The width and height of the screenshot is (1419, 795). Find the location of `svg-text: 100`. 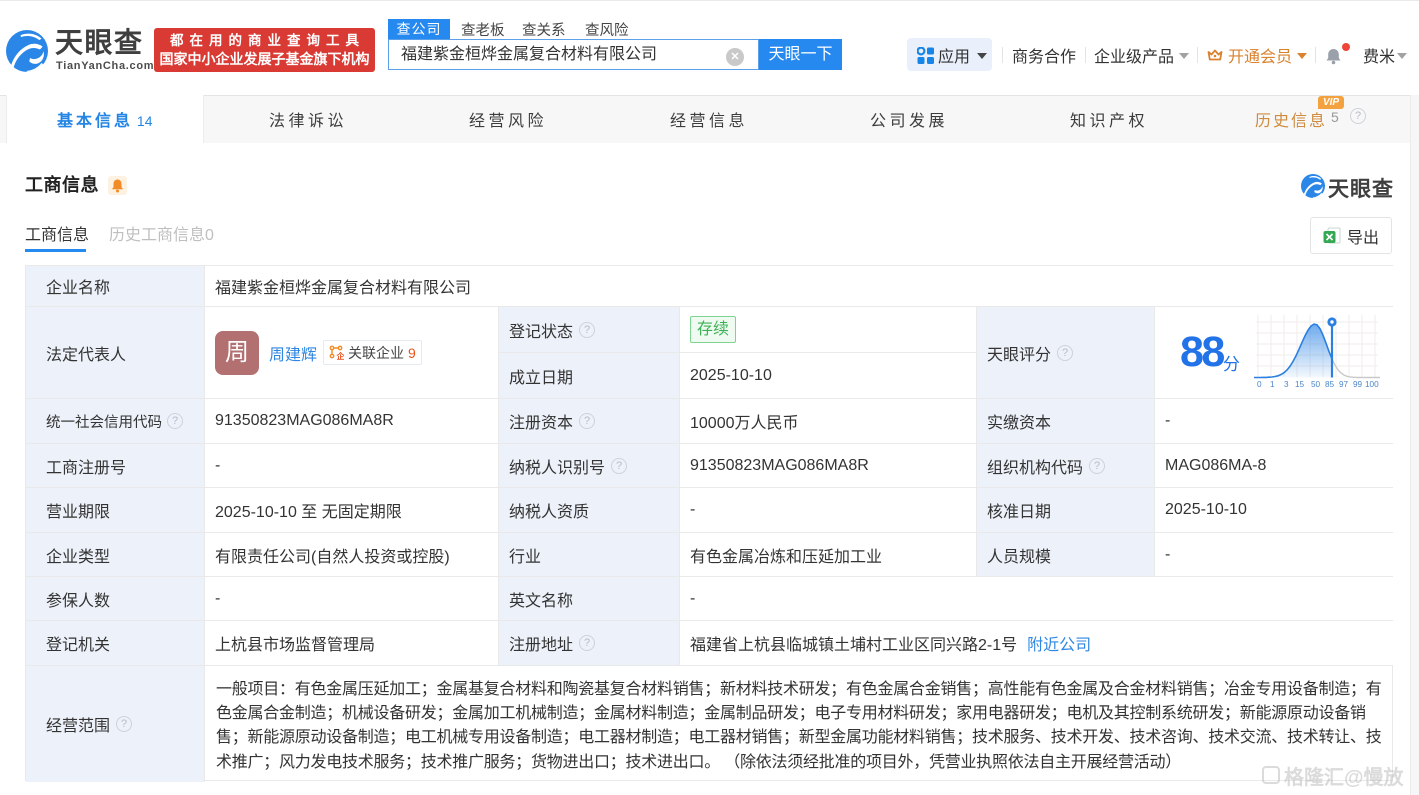

svg-text: 100 is located at coordinates (1372, 384).